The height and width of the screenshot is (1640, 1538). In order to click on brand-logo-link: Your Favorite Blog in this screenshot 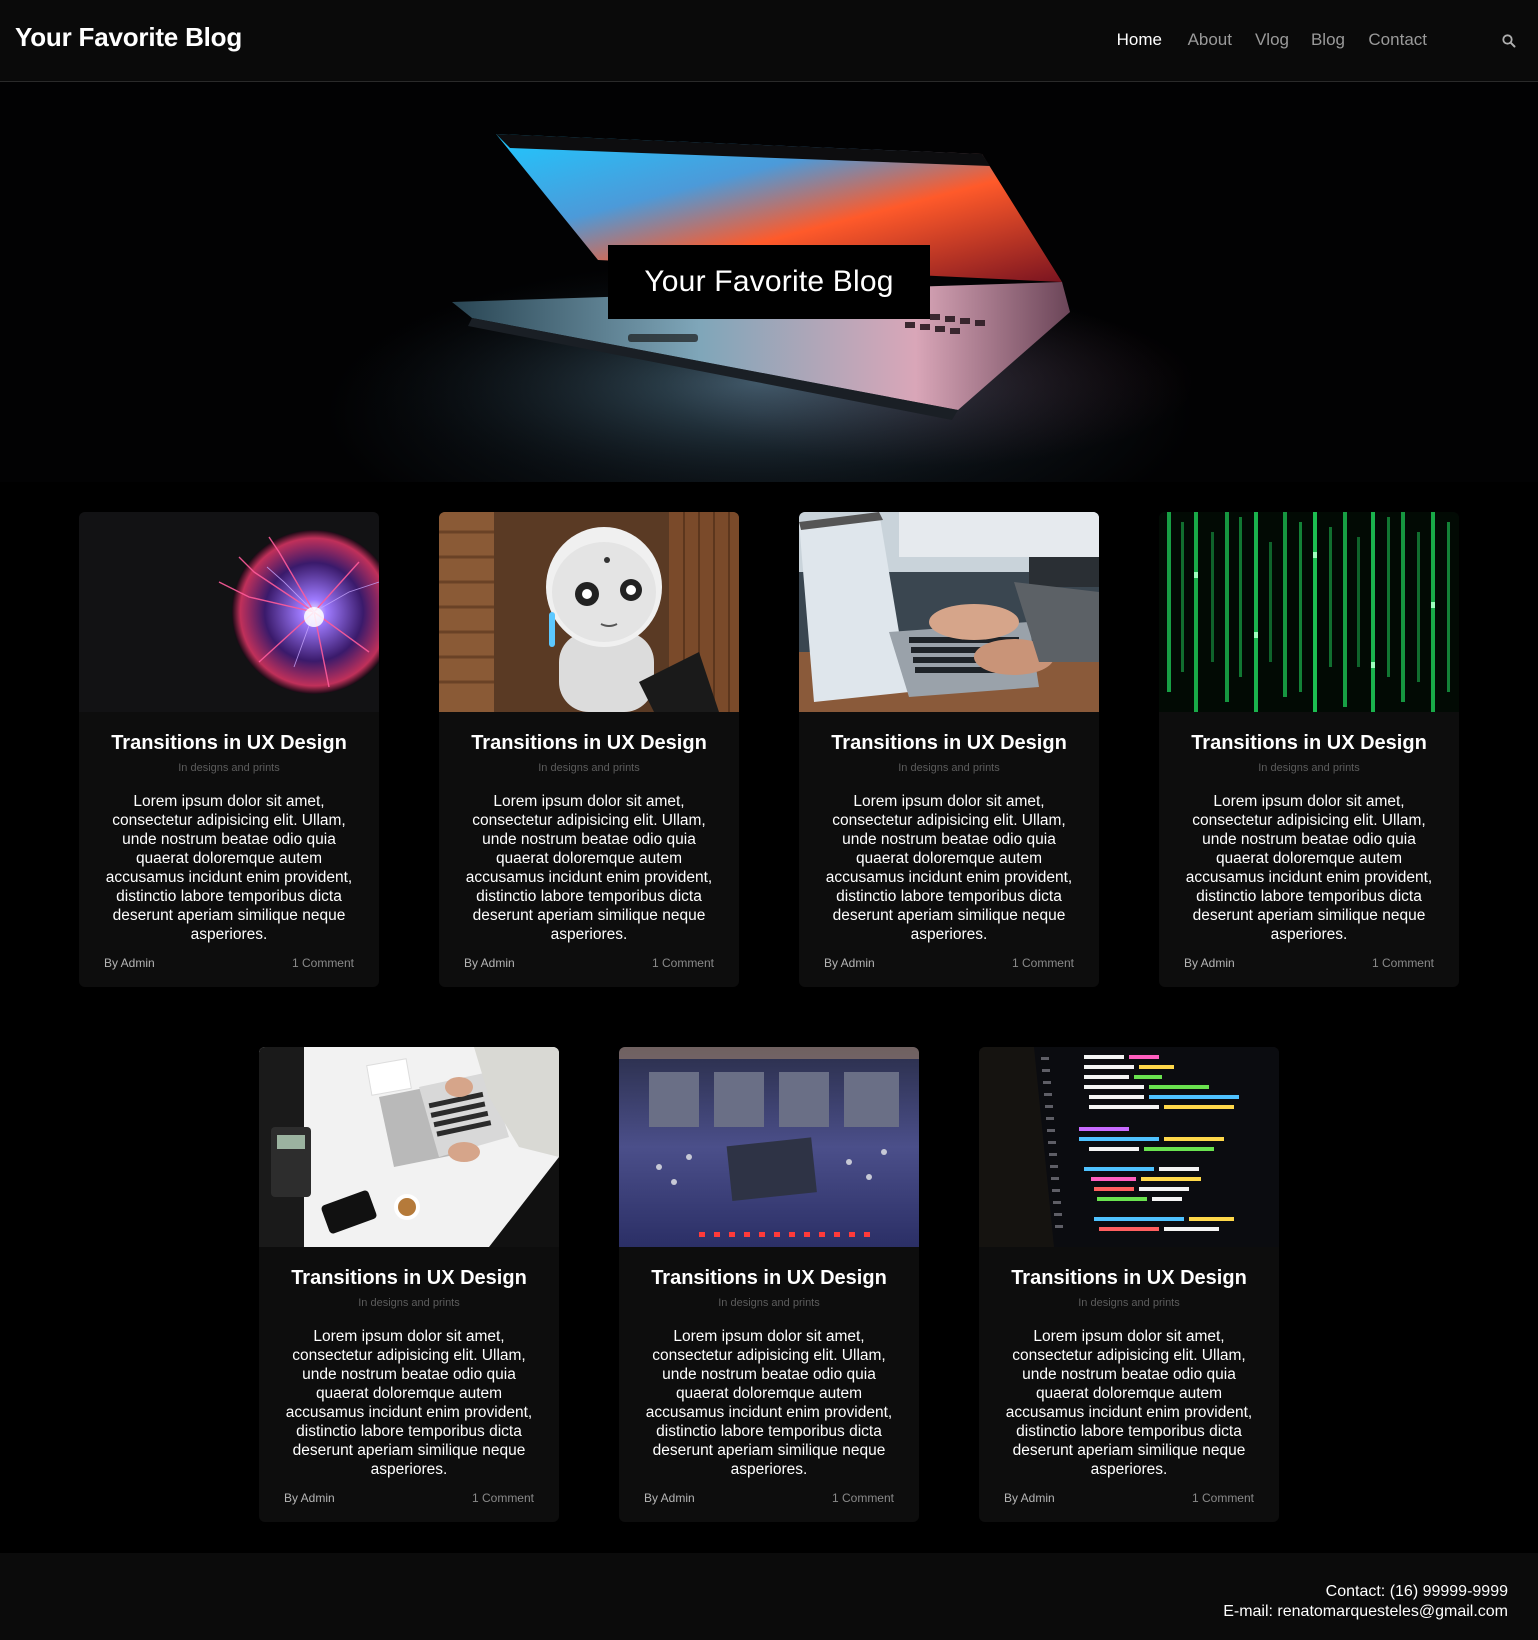, I will do `click(128, 37)`.